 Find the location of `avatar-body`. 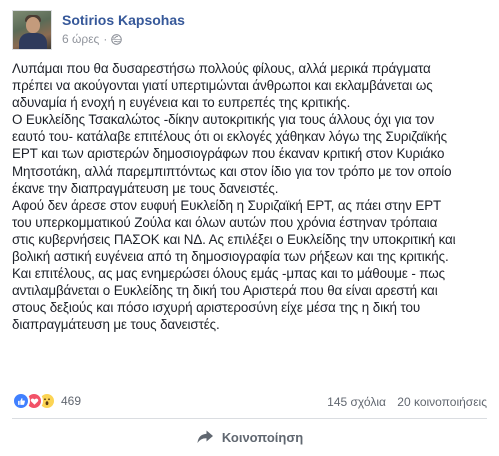

avatar-body is located at coordinates (33, 41).